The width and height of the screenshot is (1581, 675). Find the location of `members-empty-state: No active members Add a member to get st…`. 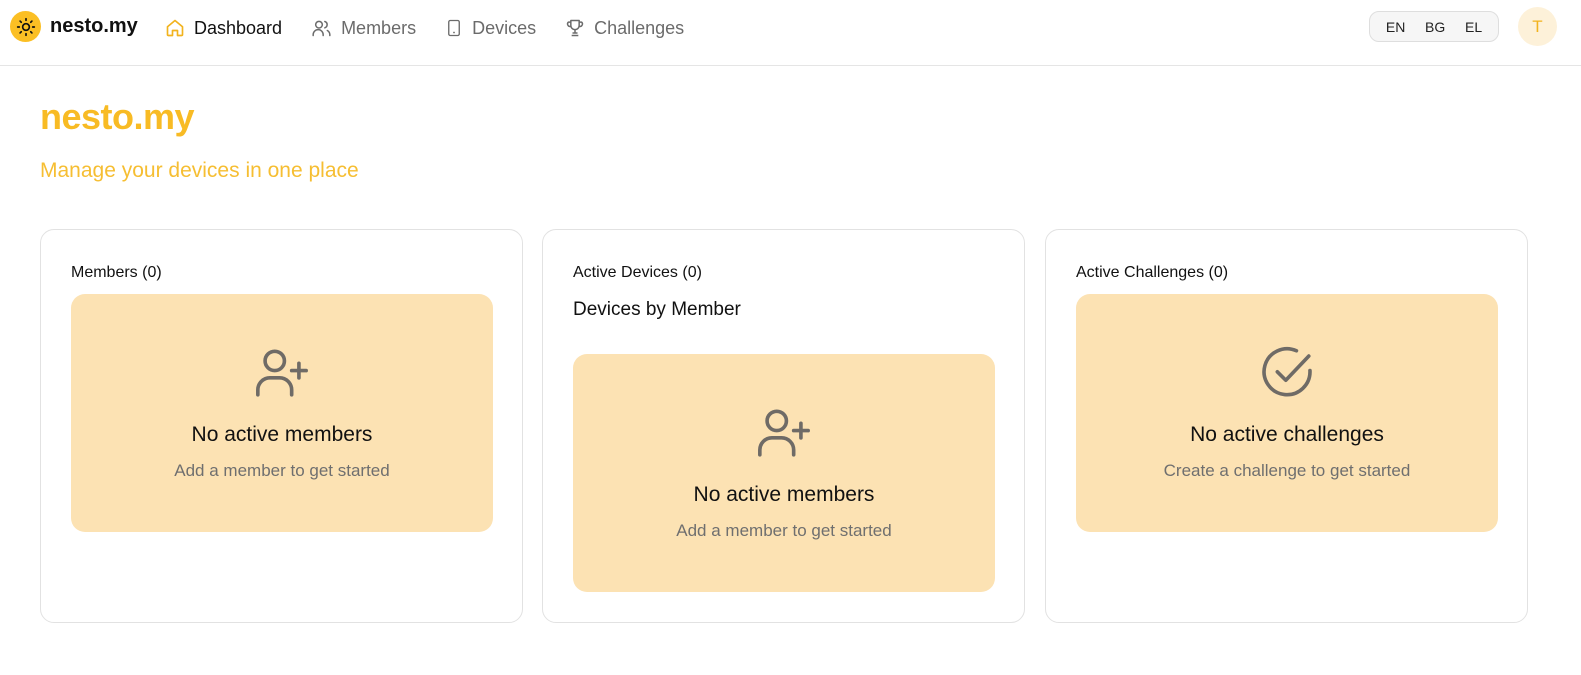

members-empty-state: No active members Add a member to get st… is located at coordinates (282, 413).